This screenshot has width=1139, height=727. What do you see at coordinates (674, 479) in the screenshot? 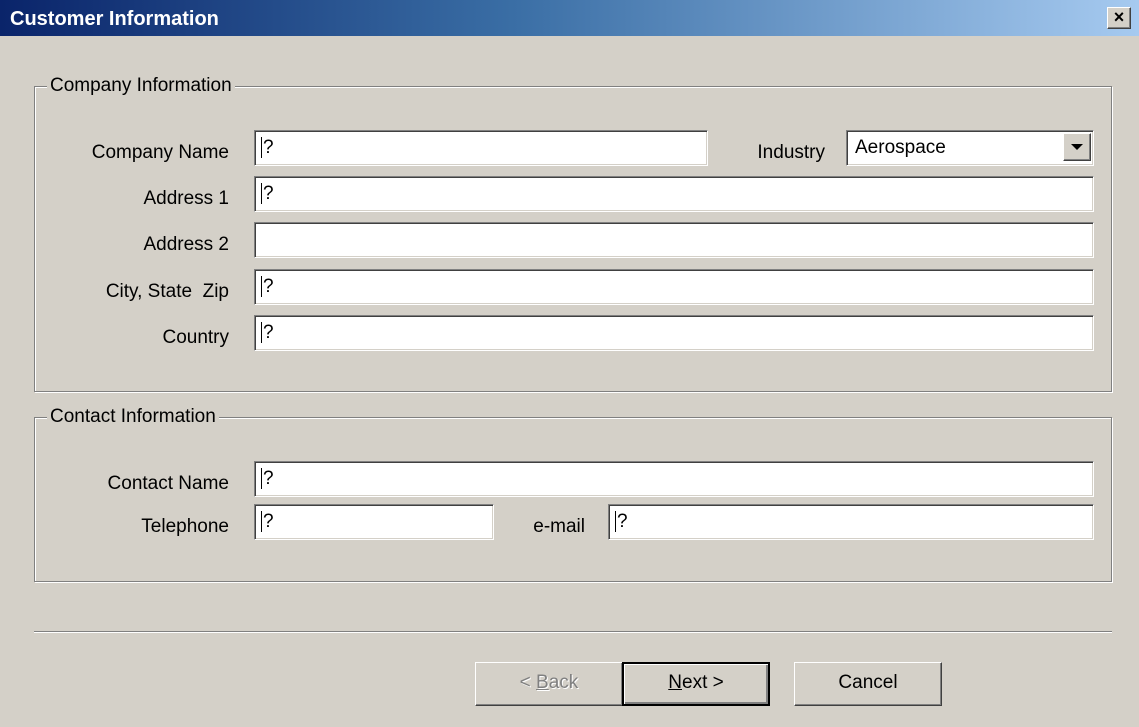
I see `contact-name-field: ?` at bounding box center [674, 479].